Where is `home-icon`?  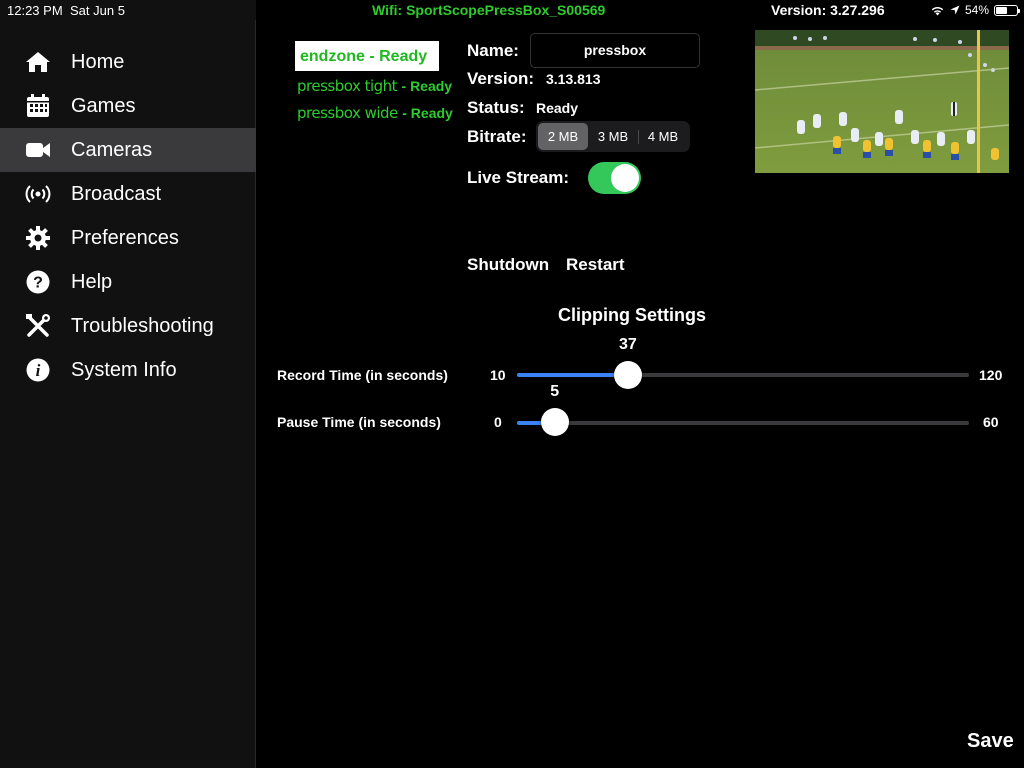 home-icon is located at coordinates (38, 62).